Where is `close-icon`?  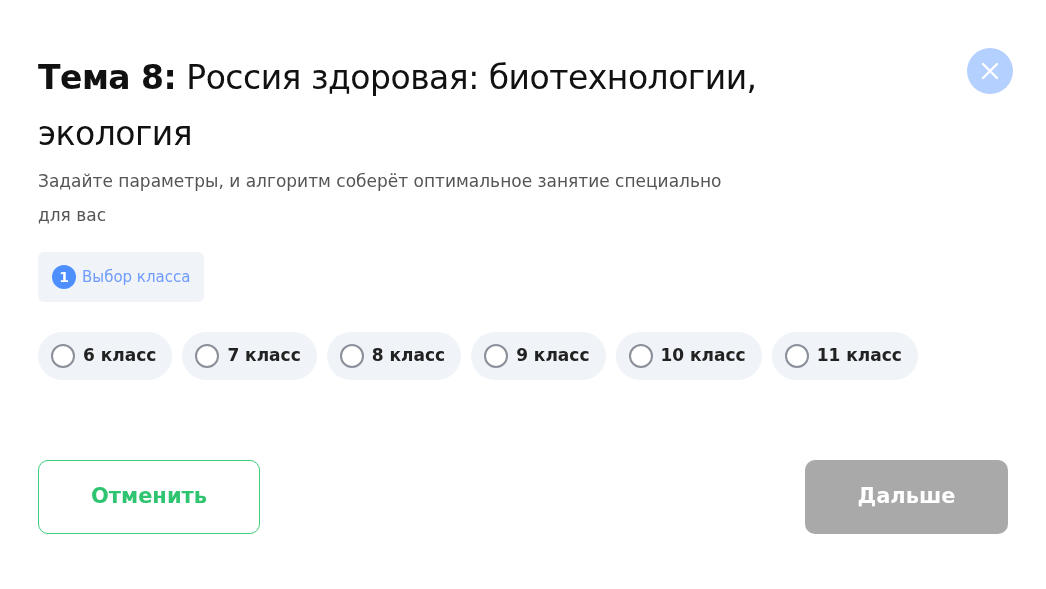
close-icon is located at coordinates (990, 71).